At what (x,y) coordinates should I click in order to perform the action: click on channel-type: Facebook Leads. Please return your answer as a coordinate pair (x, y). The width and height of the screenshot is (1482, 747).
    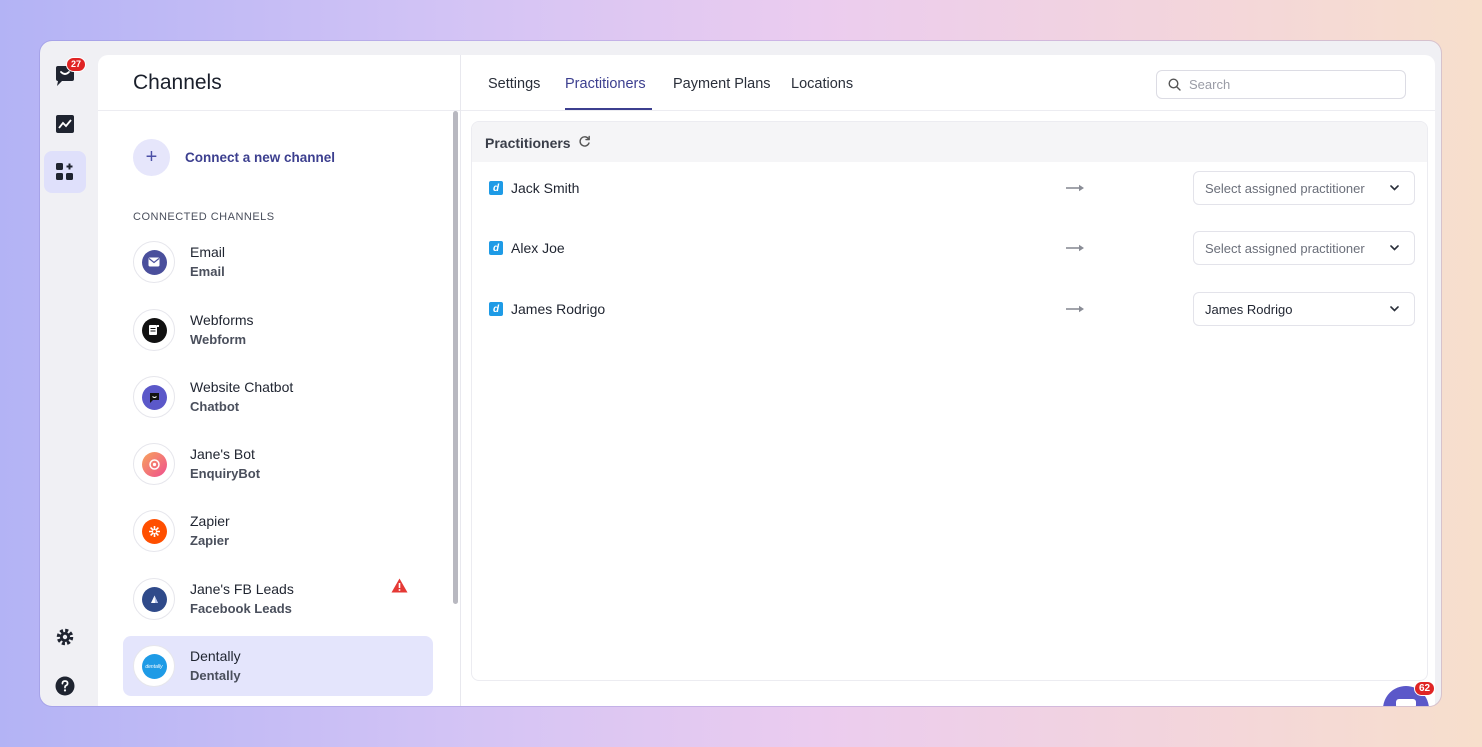
    Looking at the image, I should click on (241, 608).